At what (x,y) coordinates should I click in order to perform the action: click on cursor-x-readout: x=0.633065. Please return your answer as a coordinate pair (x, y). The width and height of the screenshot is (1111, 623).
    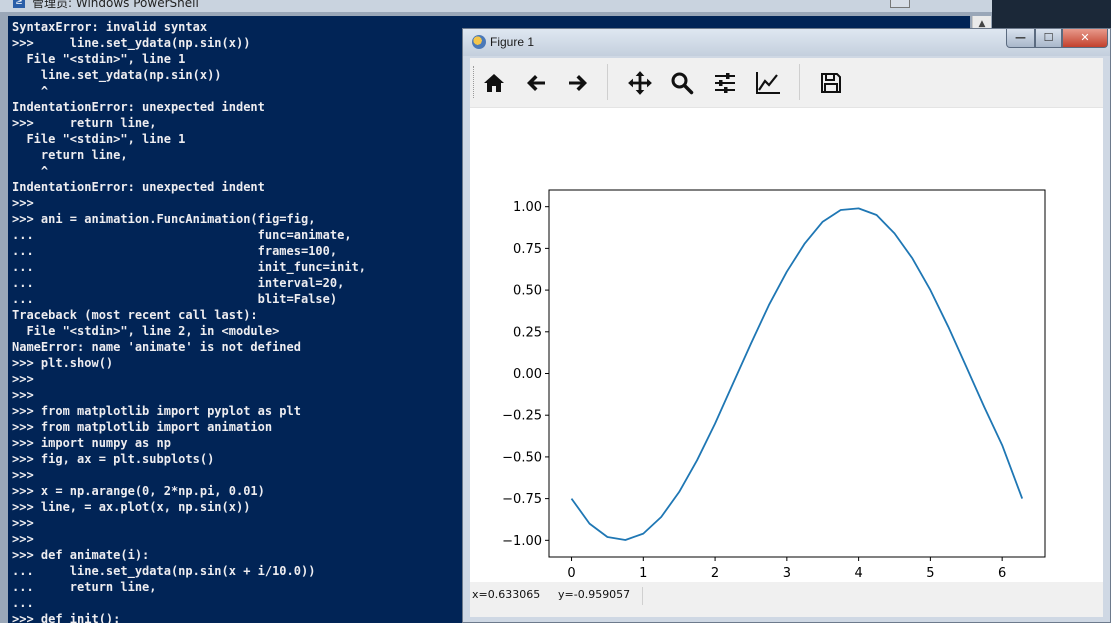
    Looking at the image, I should click on (506, 594).